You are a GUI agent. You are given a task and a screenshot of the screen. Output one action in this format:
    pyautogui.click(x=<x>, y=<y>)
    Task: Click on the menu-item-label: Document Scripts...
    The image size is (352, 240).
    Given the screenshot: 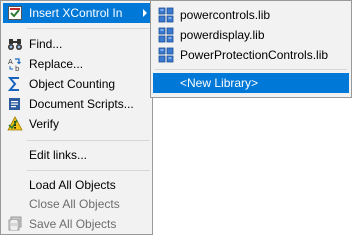 What is the action you would take?
    pyautogui.click(x=81, y=104)
    